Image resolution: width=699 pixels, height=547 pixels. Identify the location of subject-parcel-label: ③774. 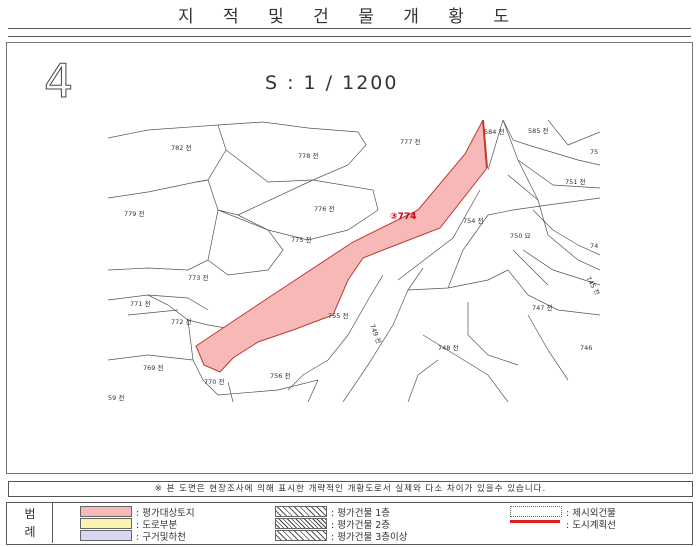
(403, 217).